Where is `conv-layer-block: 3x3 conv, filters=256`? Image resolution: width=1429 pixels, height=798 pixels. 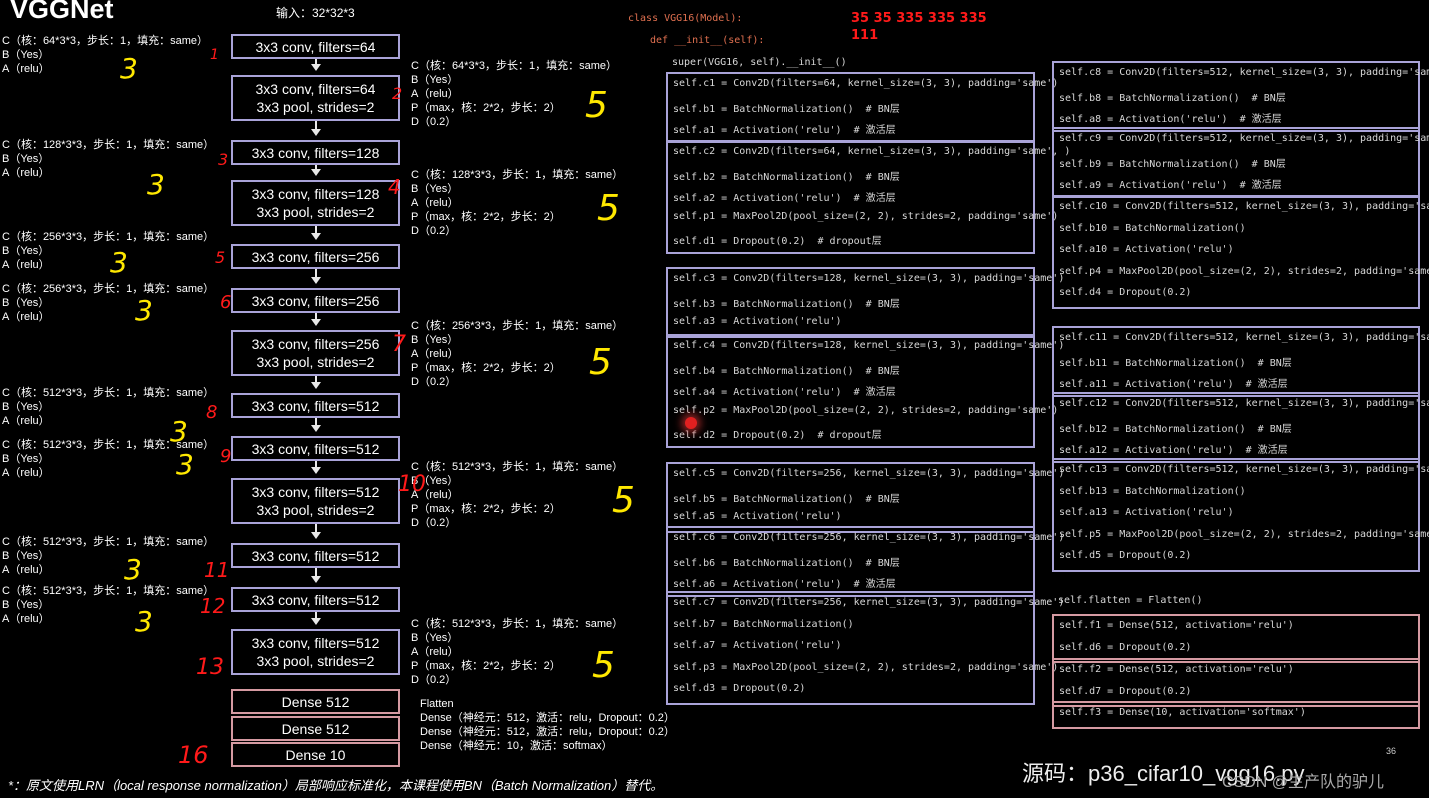
conv-layer-block: 3x3 conv, filters=256 is located at coordinates (315, 256).